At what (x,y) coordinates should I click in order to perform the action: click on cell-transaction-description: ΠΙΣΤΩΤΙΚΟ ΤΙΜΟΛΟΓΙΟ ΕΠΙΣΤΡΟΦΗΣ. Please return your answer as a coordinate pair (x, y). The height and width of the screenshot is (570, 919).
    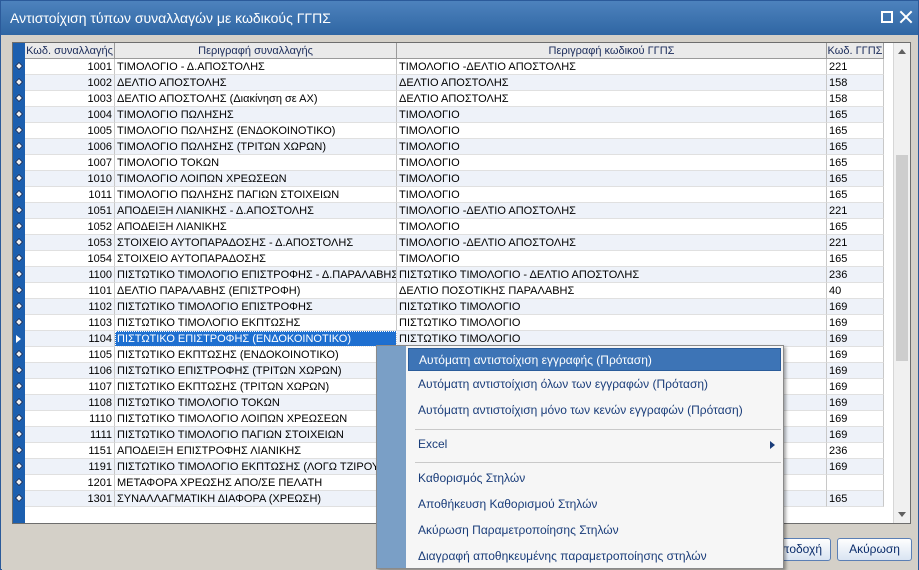
    Looking at the image, I should click on (256, 307).